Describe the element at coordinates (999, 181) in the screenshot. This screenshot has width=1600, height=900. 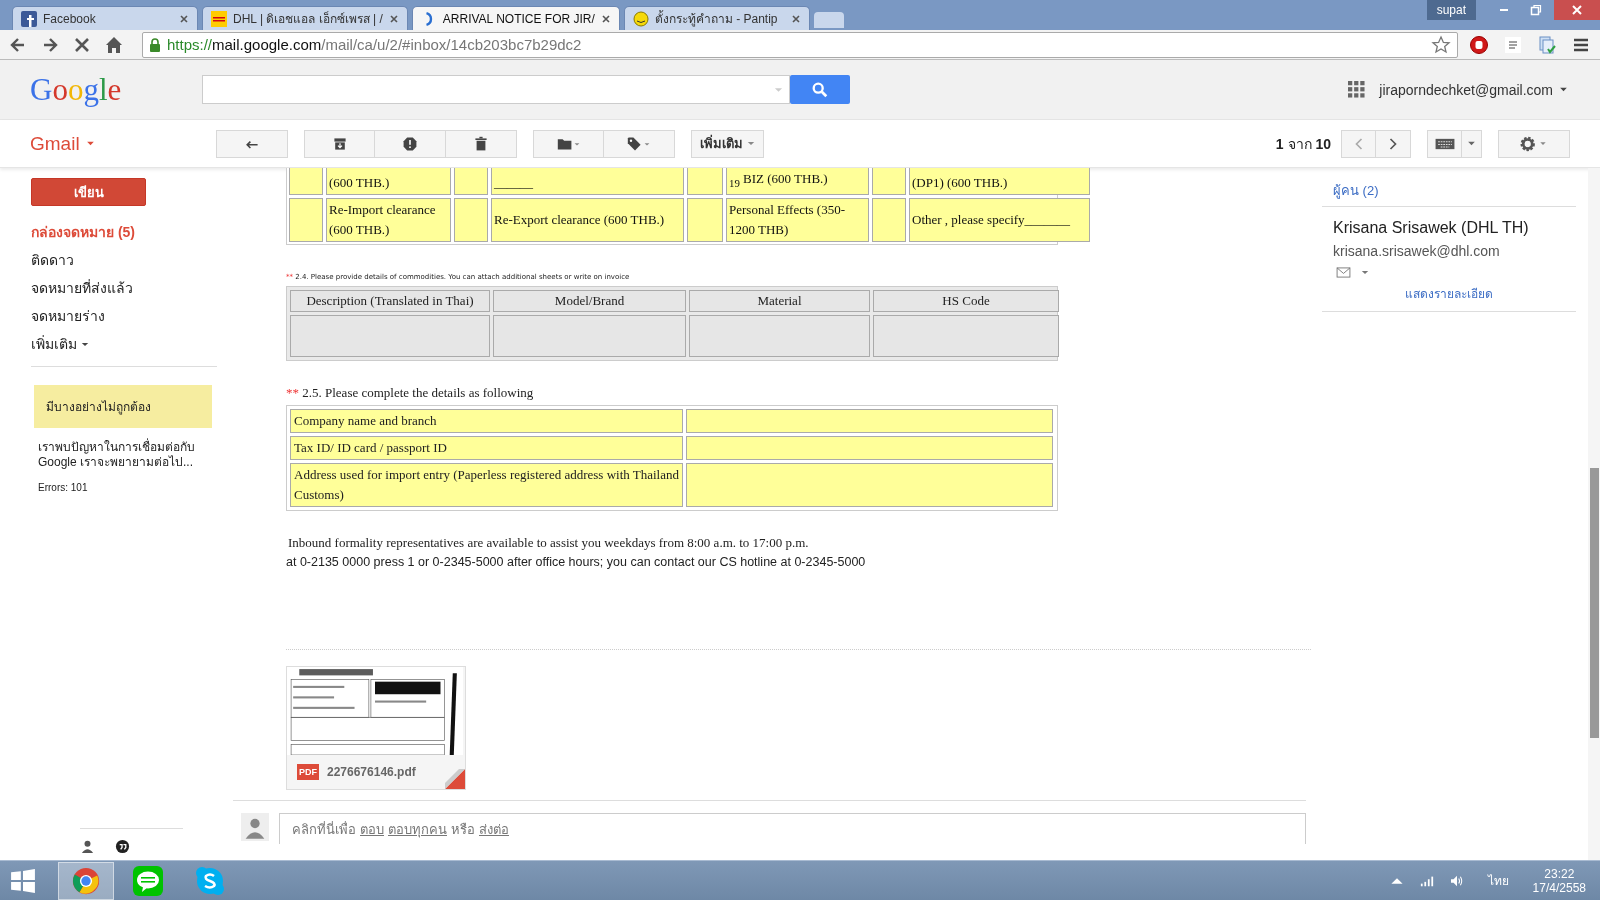
I see `table-cell: (DP1) (600 THB.)` at that location.